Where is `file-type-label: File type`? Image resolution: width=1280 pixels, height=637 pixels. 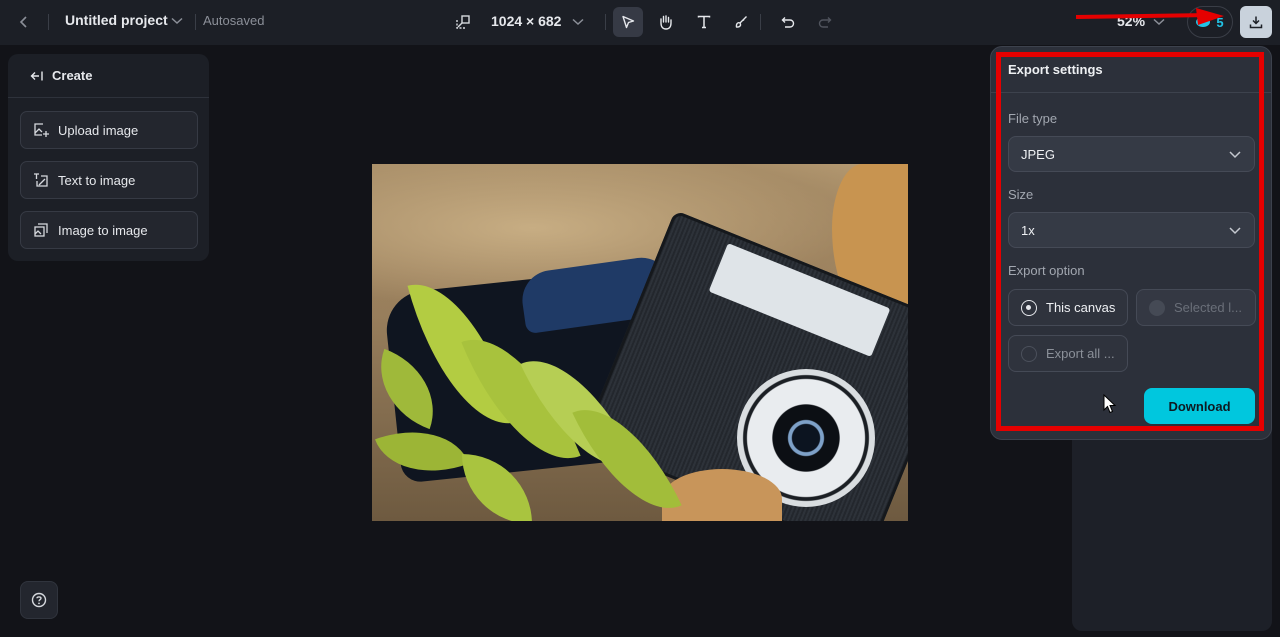 file-type-label: File type is located at coordinates (1033, 118).